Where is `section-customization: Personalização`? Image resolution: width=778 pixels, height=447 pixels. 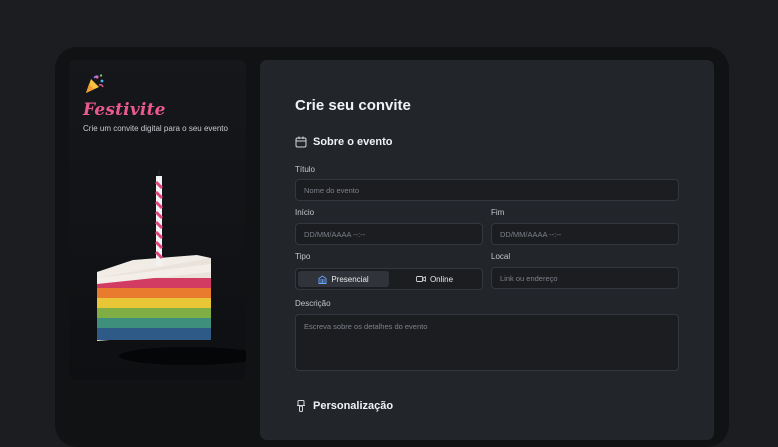
section-customization: Personalização is located at coordinates (344, 406).